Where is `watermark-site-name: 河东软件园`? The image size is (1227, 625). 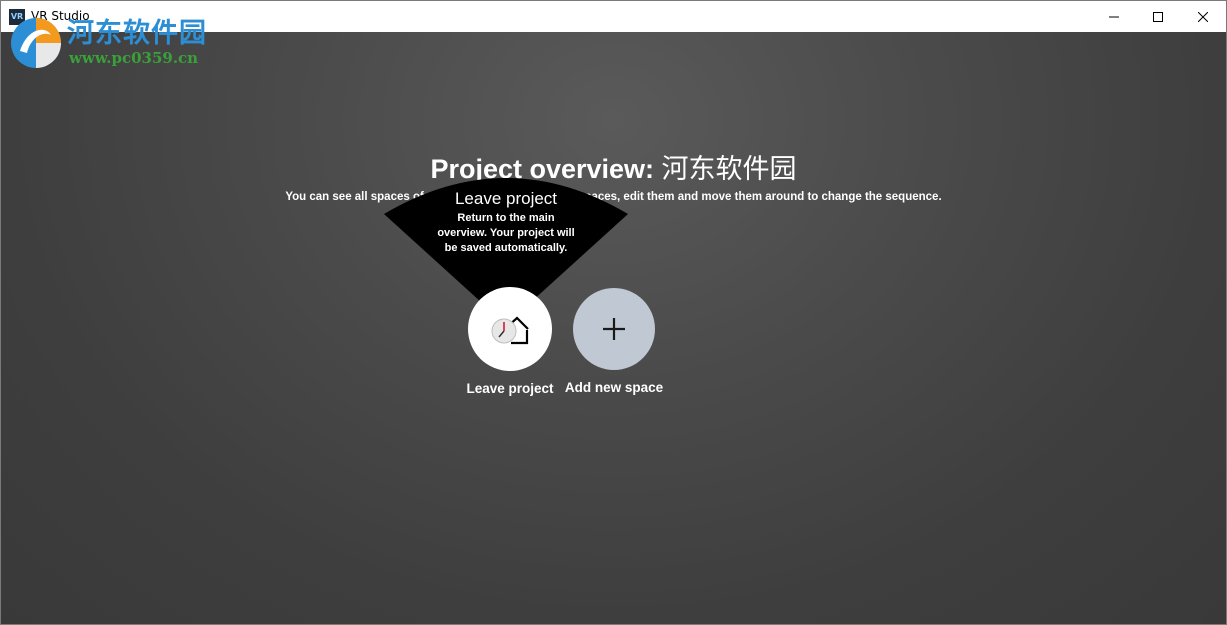 watermark-site-name: 河东软件园 is located at coordinates (137, 33).